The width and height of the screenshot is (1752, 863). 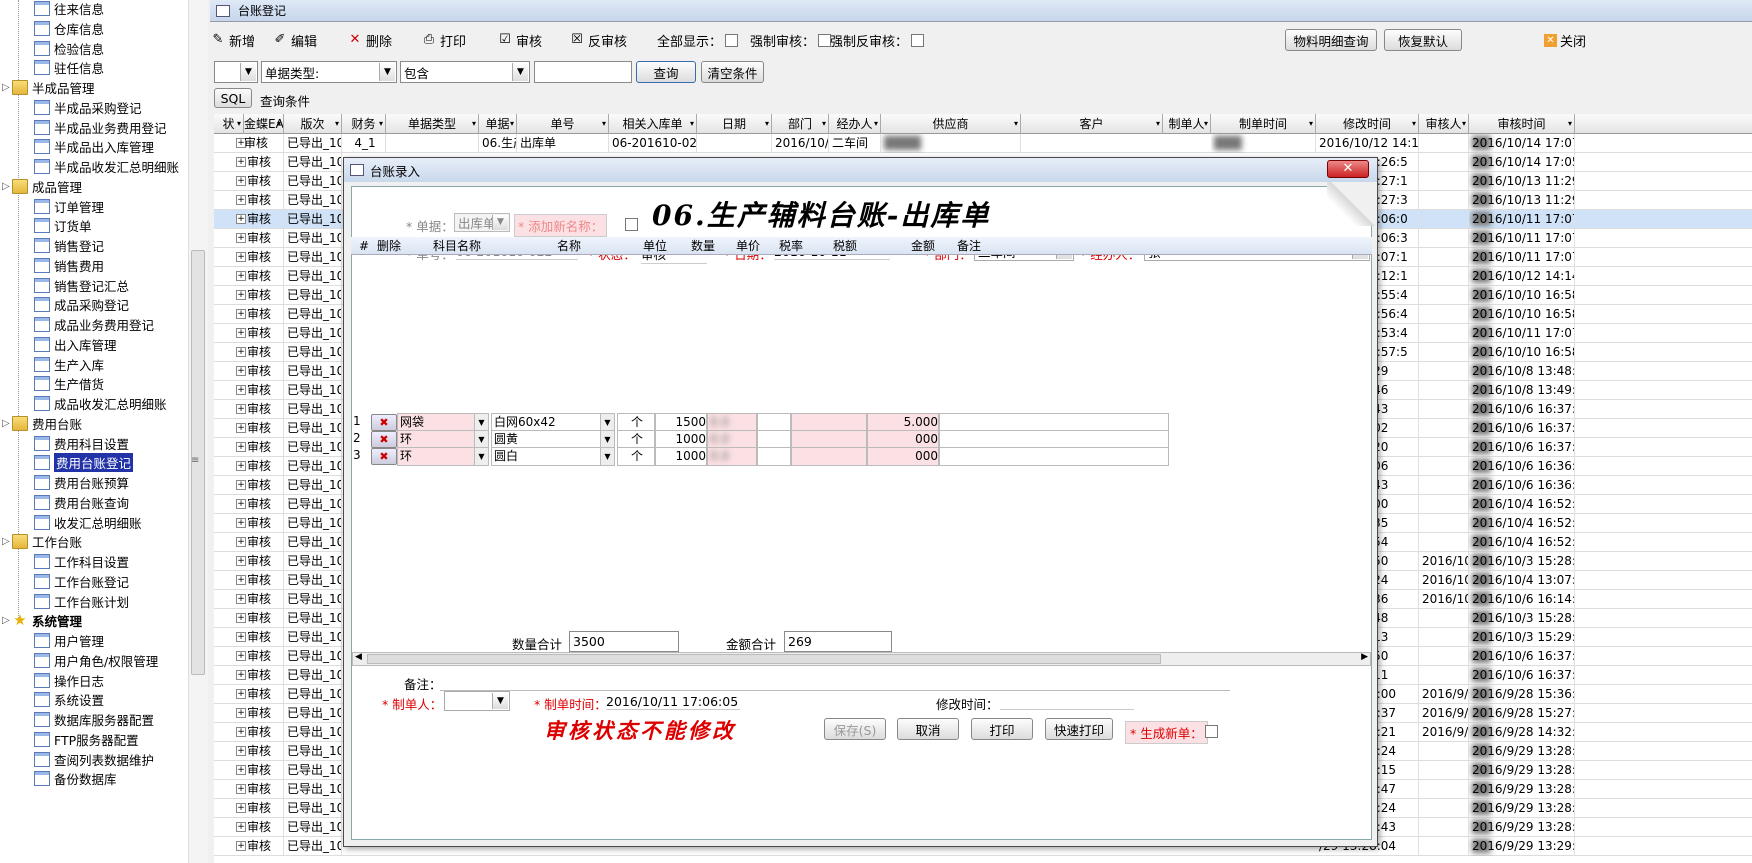 I want to click on sidebar-item: ▷ 工作台账, so click(x=42, y=541).